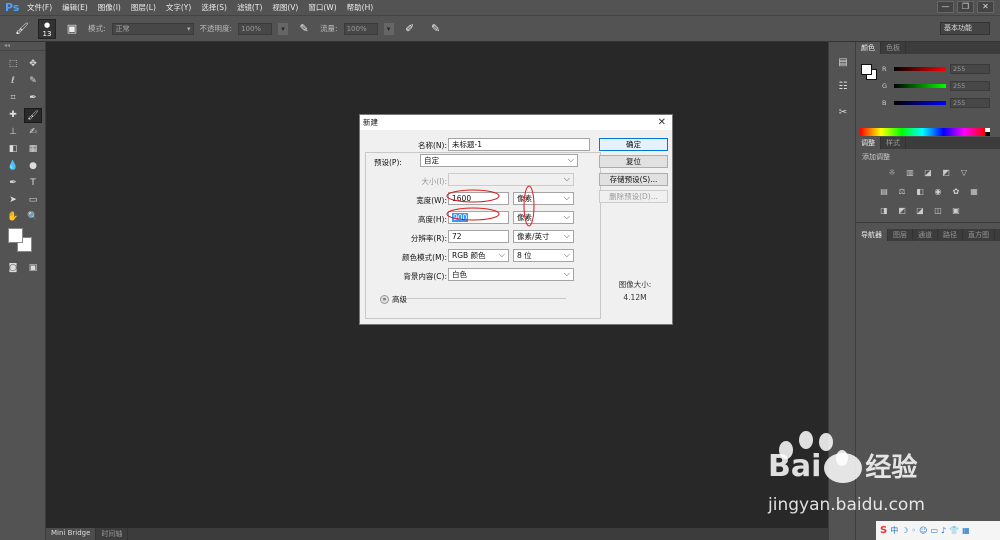 The height and width of the screenshot is (540, 1000). I want to click on ime-tools-icon: ▦, so click(966, 530).